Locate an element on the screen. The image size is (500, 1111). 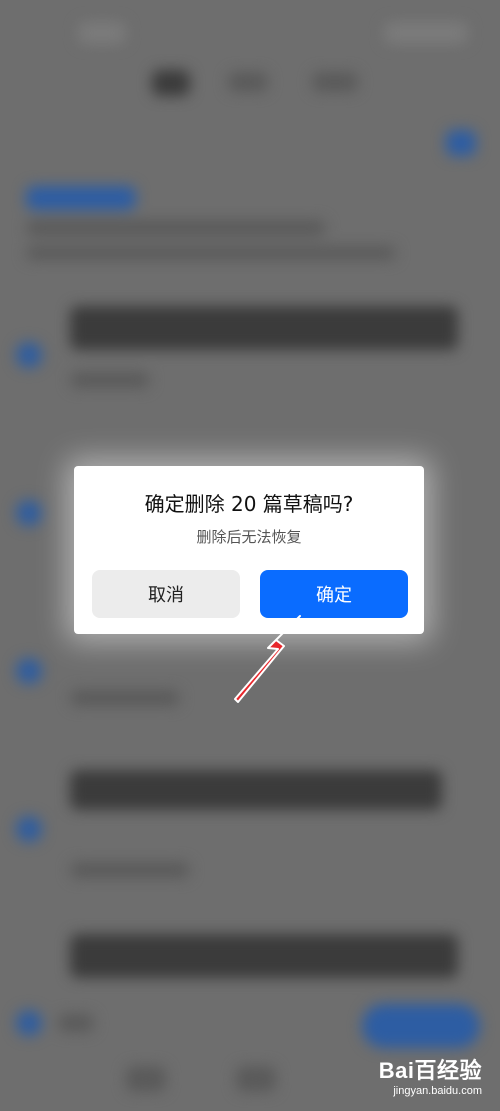
confirm-delete-dialog: 确定删除 20 篇草稿吗? 删除后无法恢复 取消 确定 is located at coordinates (249, 550).